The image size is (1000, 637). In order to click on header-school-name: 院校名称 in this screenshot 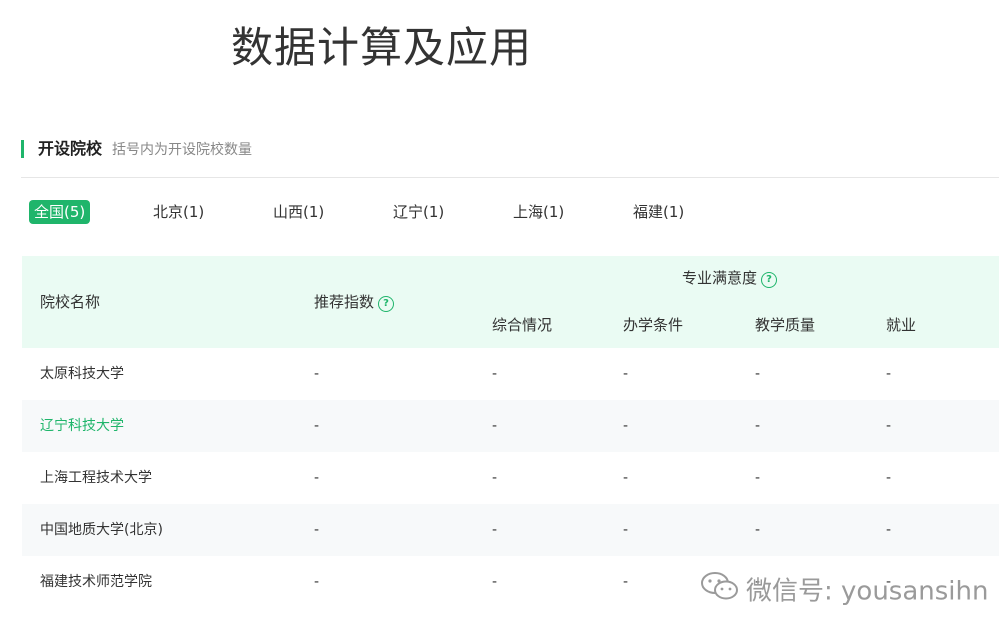, I will do `click(70, 302)`.